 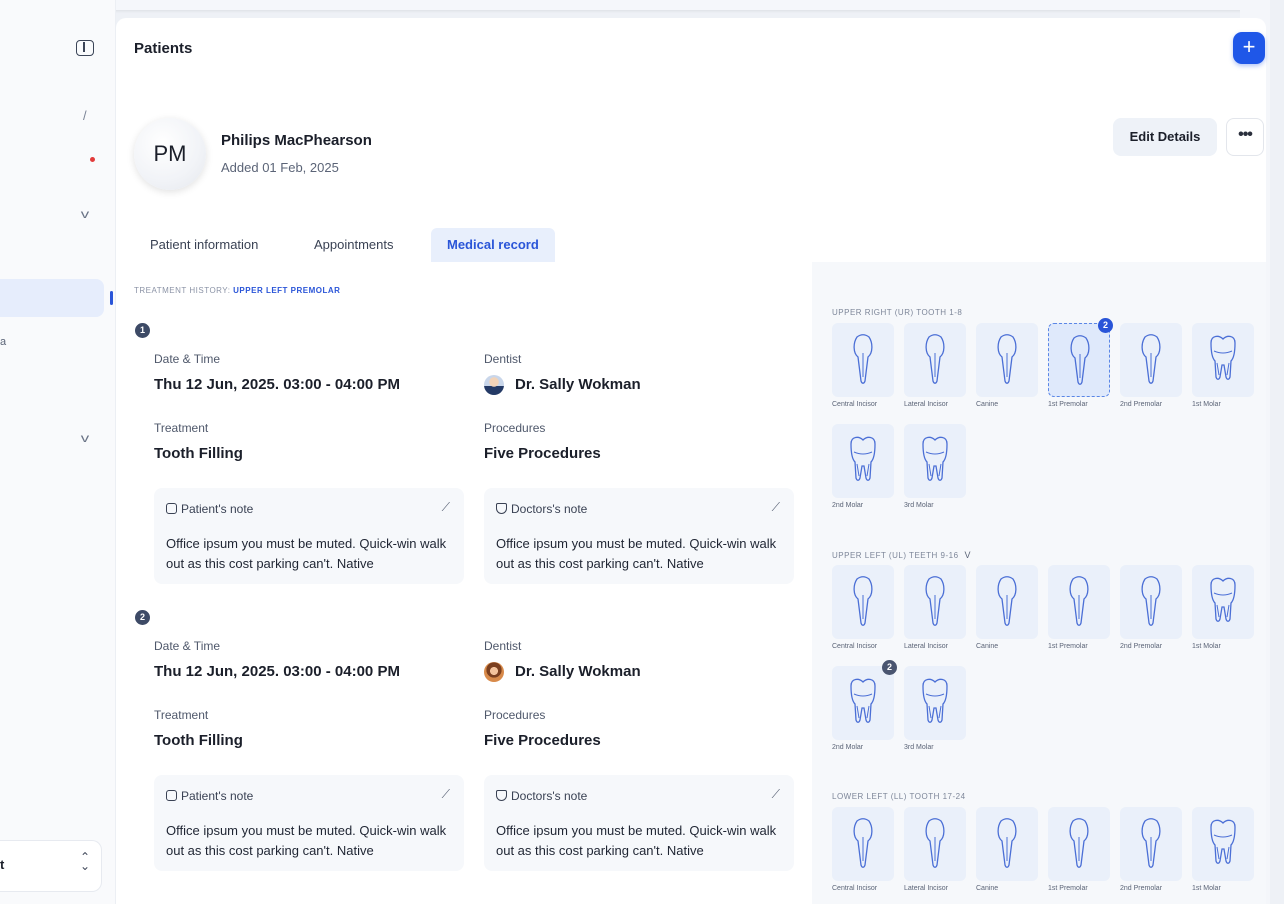 What do you see at coordinates (85, 48) in the screenshot?
I see `sidebar-toggle-icon` at bounding box center [85, 48].